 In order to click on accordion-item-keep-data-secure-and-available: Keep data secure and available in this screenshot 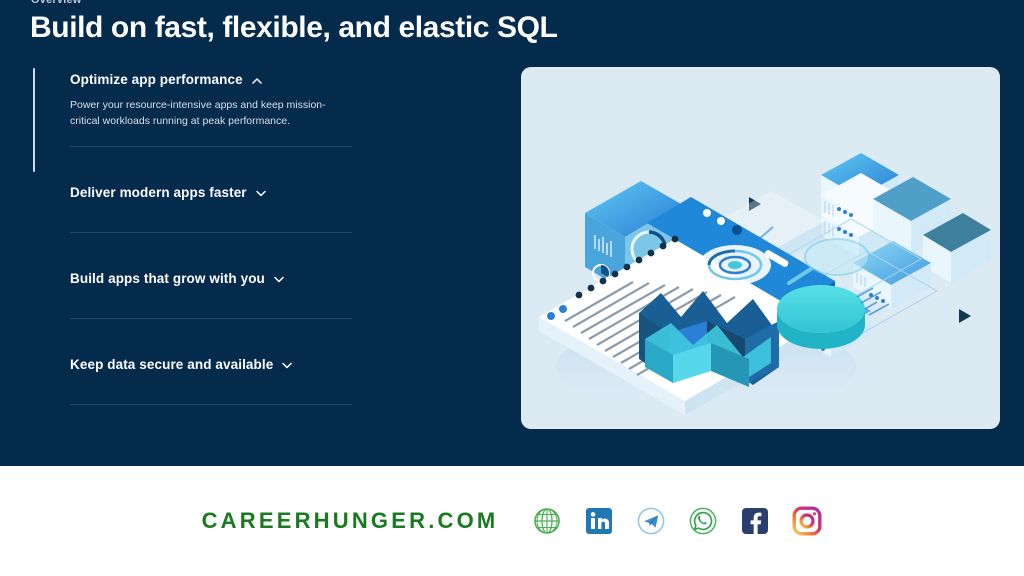, I will do `click(192, 376)`.